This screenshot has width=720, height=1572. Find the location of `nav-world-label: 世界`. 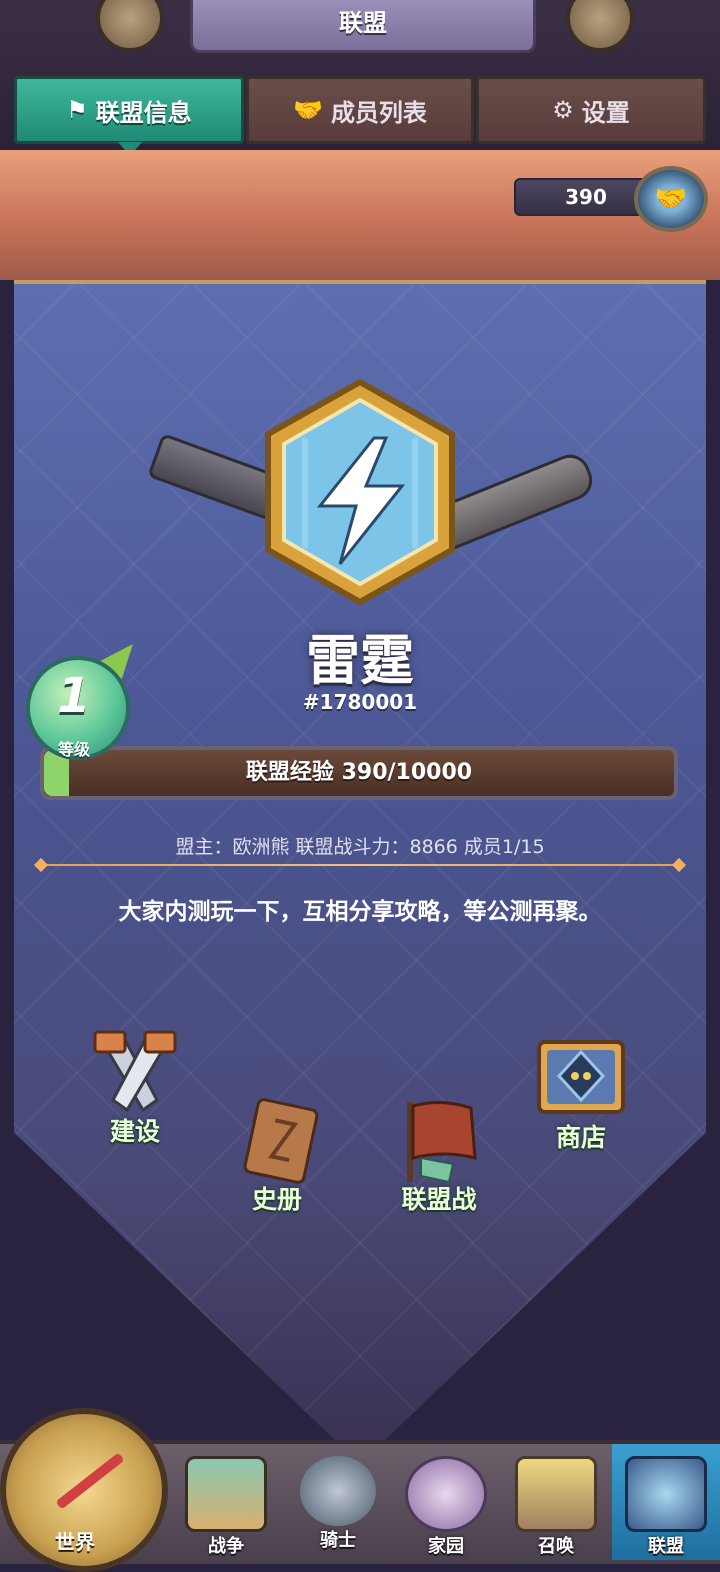

nav-world-label: 世界 is located at coordinates (75, 1542).